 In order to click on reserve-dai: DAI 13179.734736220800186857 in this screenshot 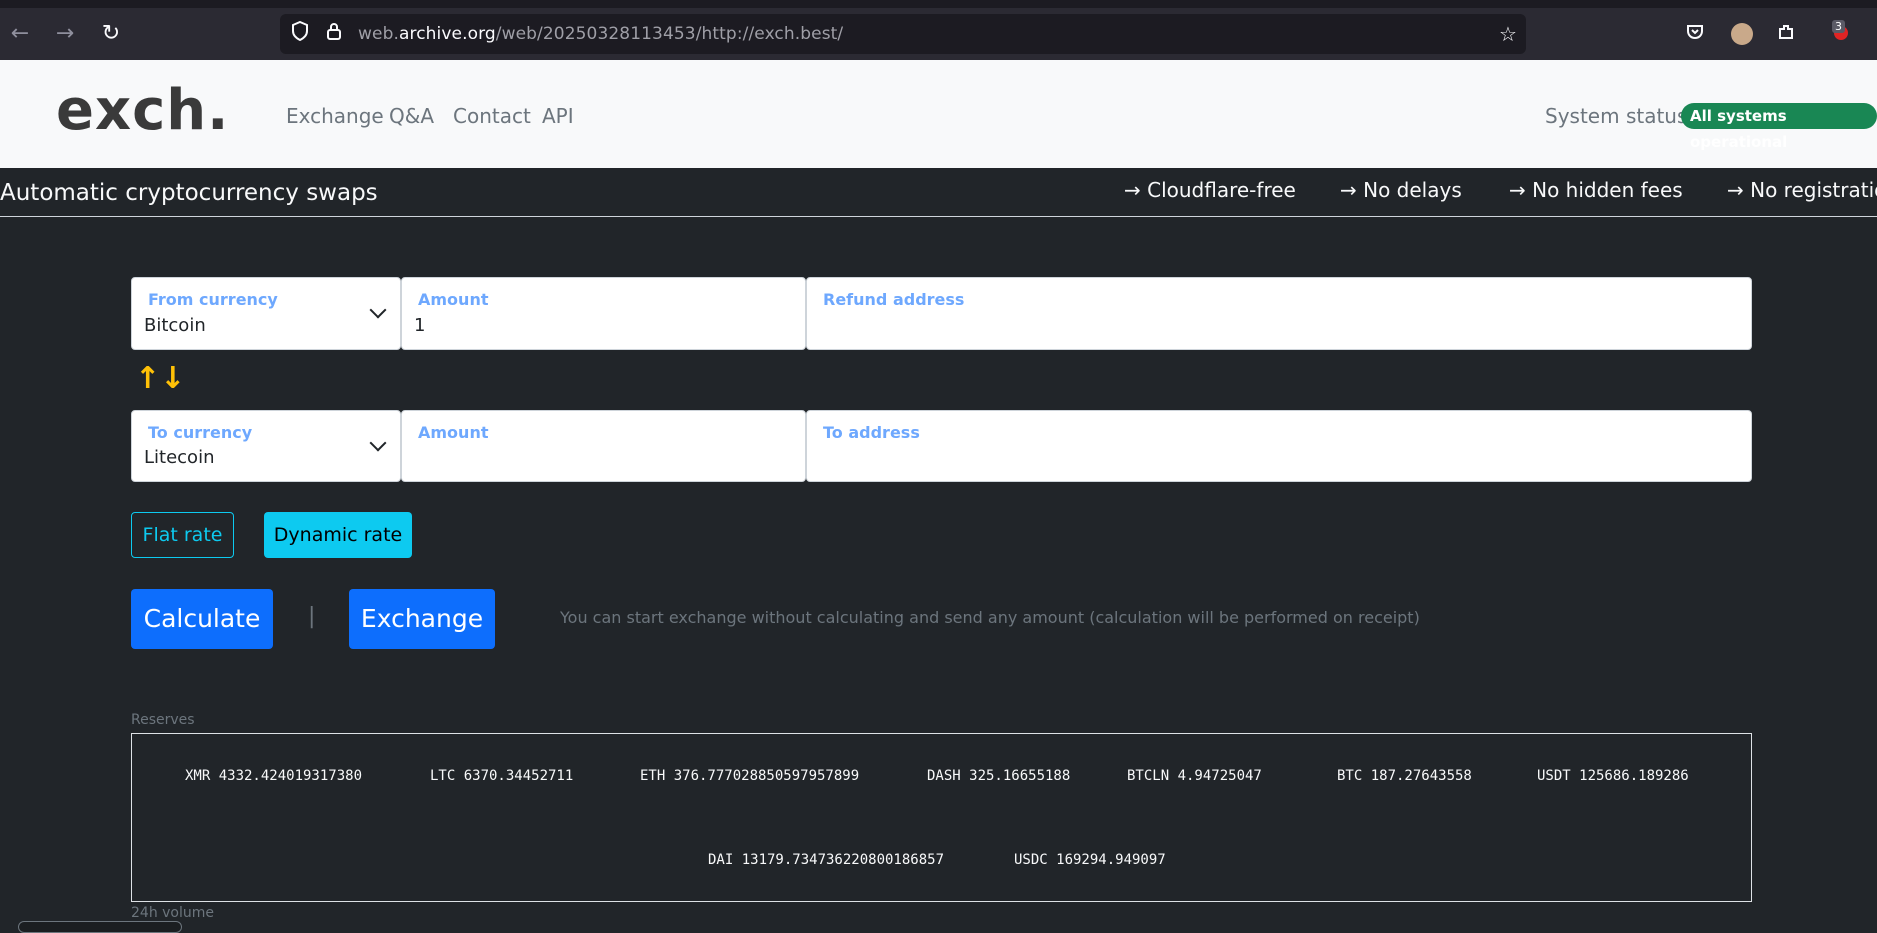, I will do `click(826, 860)`.